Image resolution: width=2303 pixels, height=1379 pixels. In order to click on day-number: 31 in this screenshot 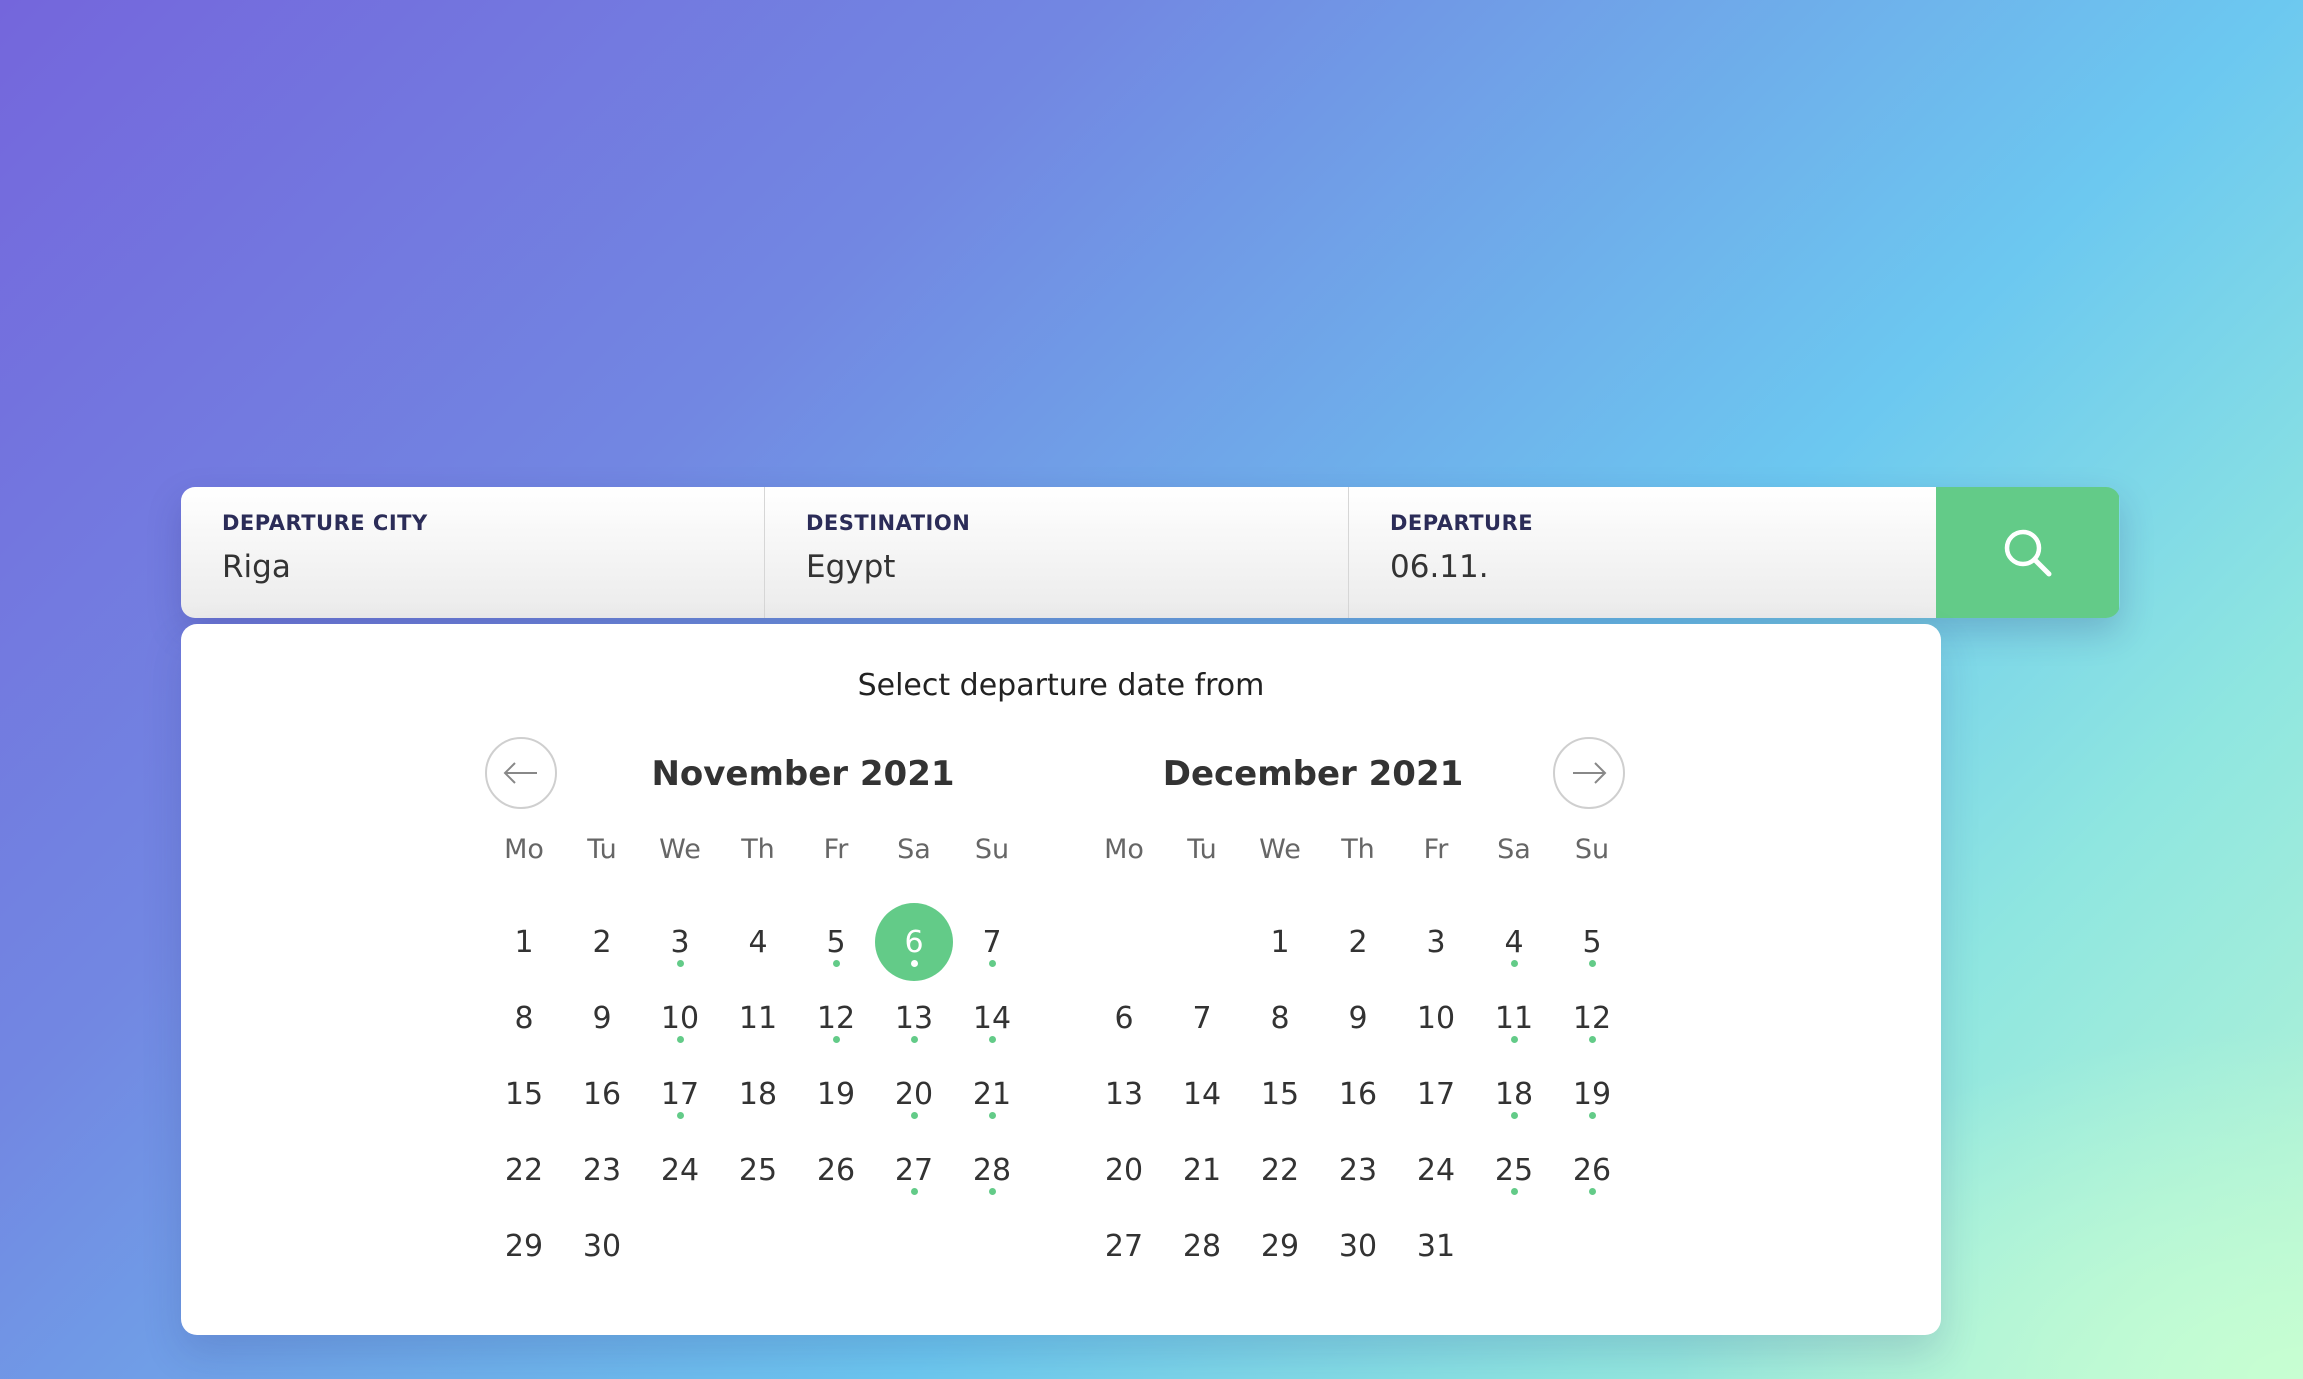, I will do `click(1436, 1246)`.